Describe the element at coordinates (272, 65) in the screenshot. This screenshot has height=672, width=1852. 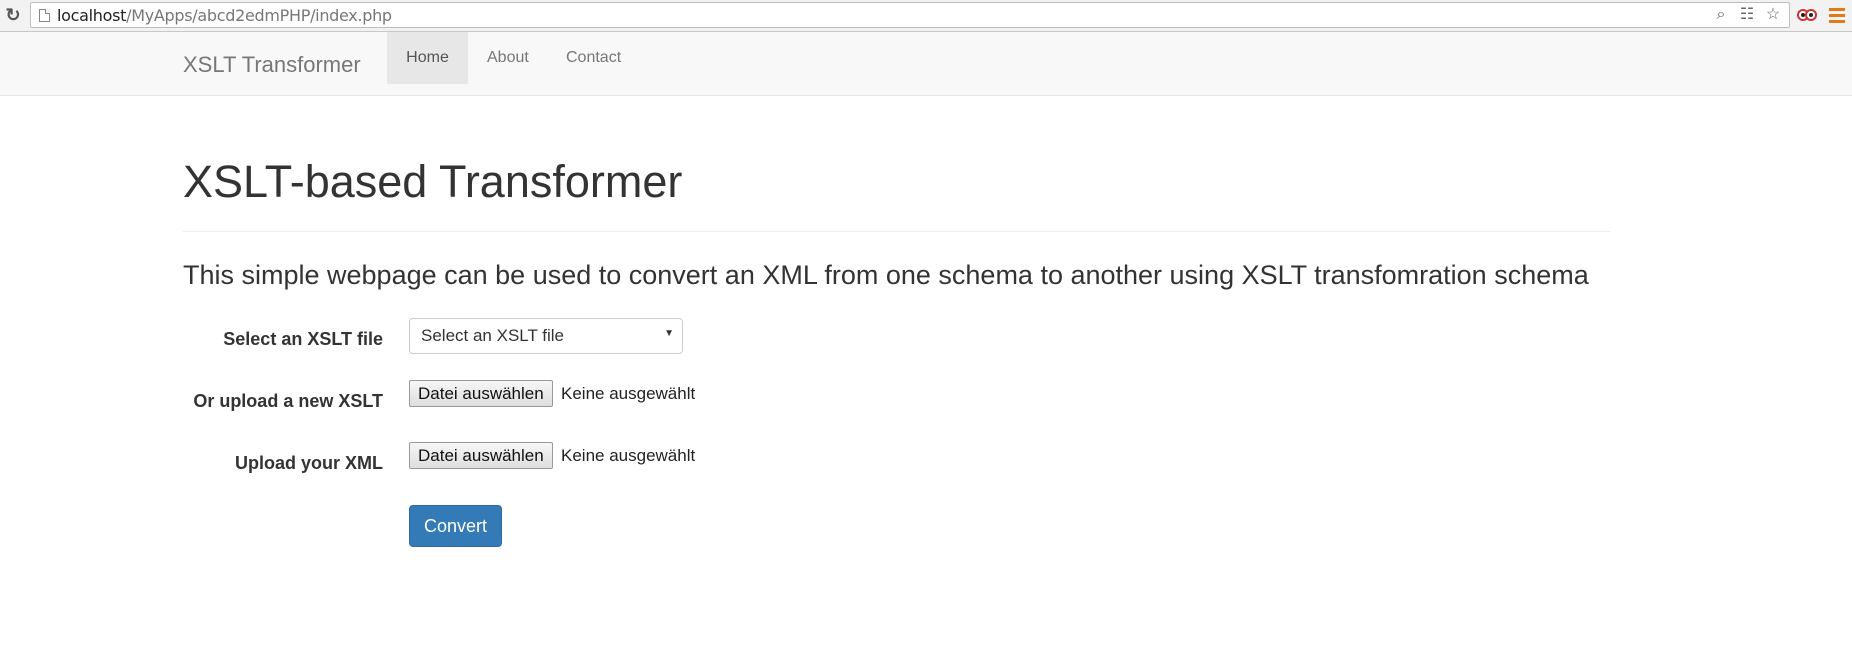
I see `navbar-brand: XSLT Transformer` at that location.